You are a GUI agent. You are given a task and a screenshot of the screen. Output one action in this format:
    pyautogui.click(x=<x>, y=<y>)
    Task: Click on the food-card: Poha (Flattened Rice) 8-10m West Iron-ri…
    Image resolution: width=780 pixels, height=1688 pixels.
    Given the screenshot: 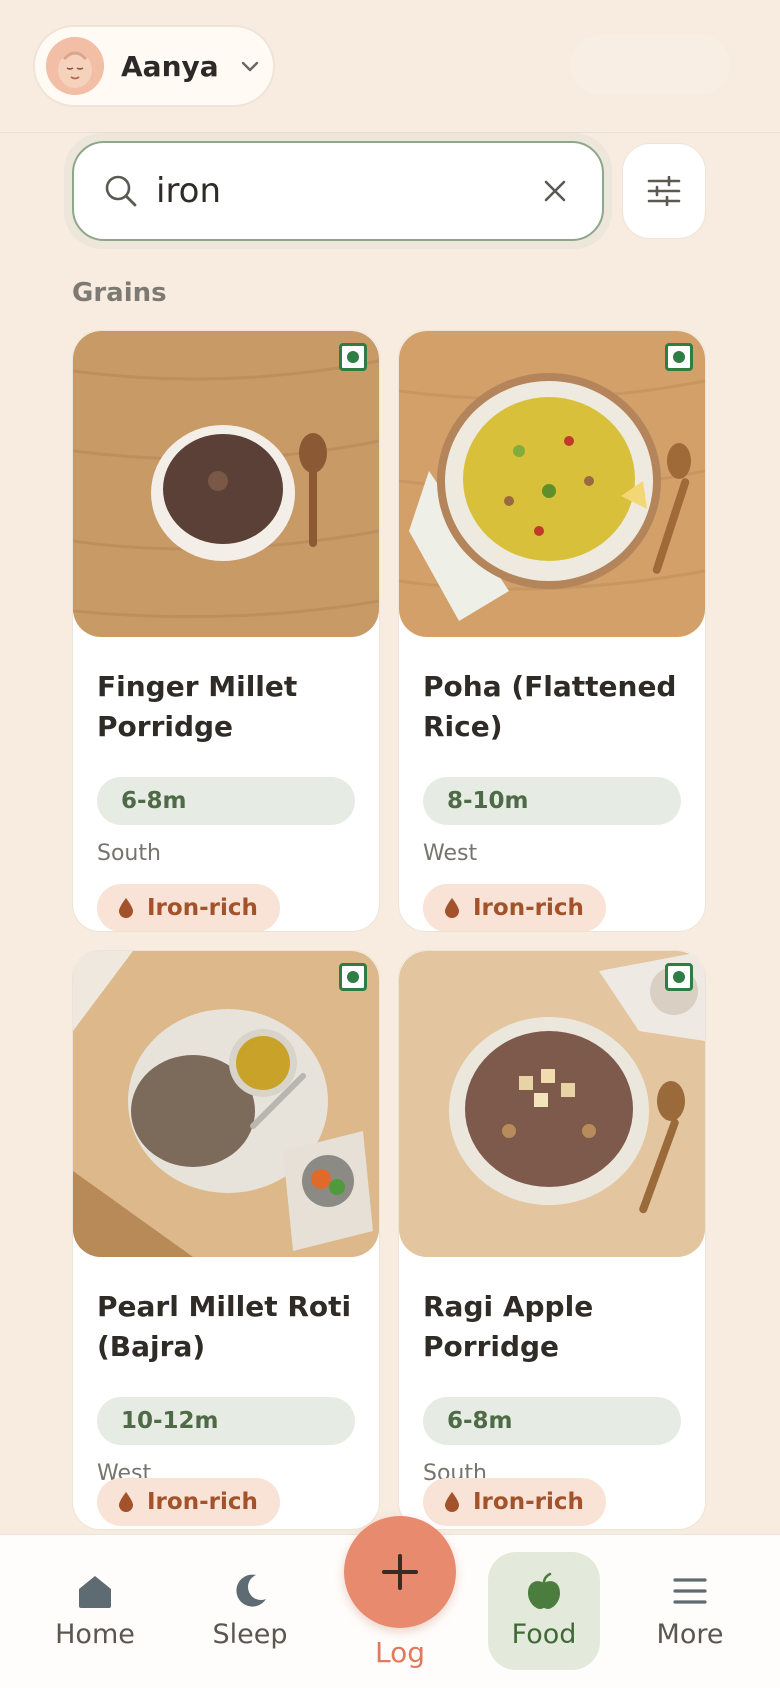 What is the action you would take?
    pyautogui.click(x=552, y=631)
    